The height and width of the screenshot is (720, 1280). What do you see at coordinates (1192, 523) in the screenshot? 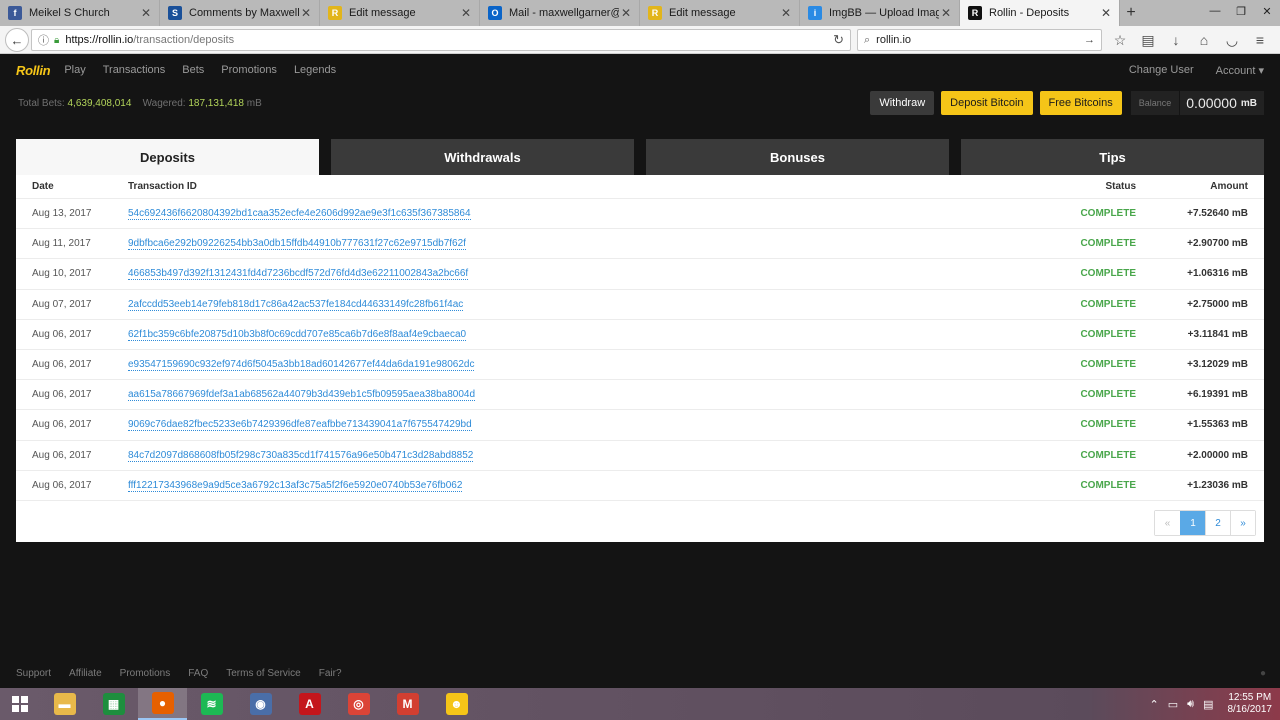
I see `pager-page-1: 1` at bounding box center [1192, 523].